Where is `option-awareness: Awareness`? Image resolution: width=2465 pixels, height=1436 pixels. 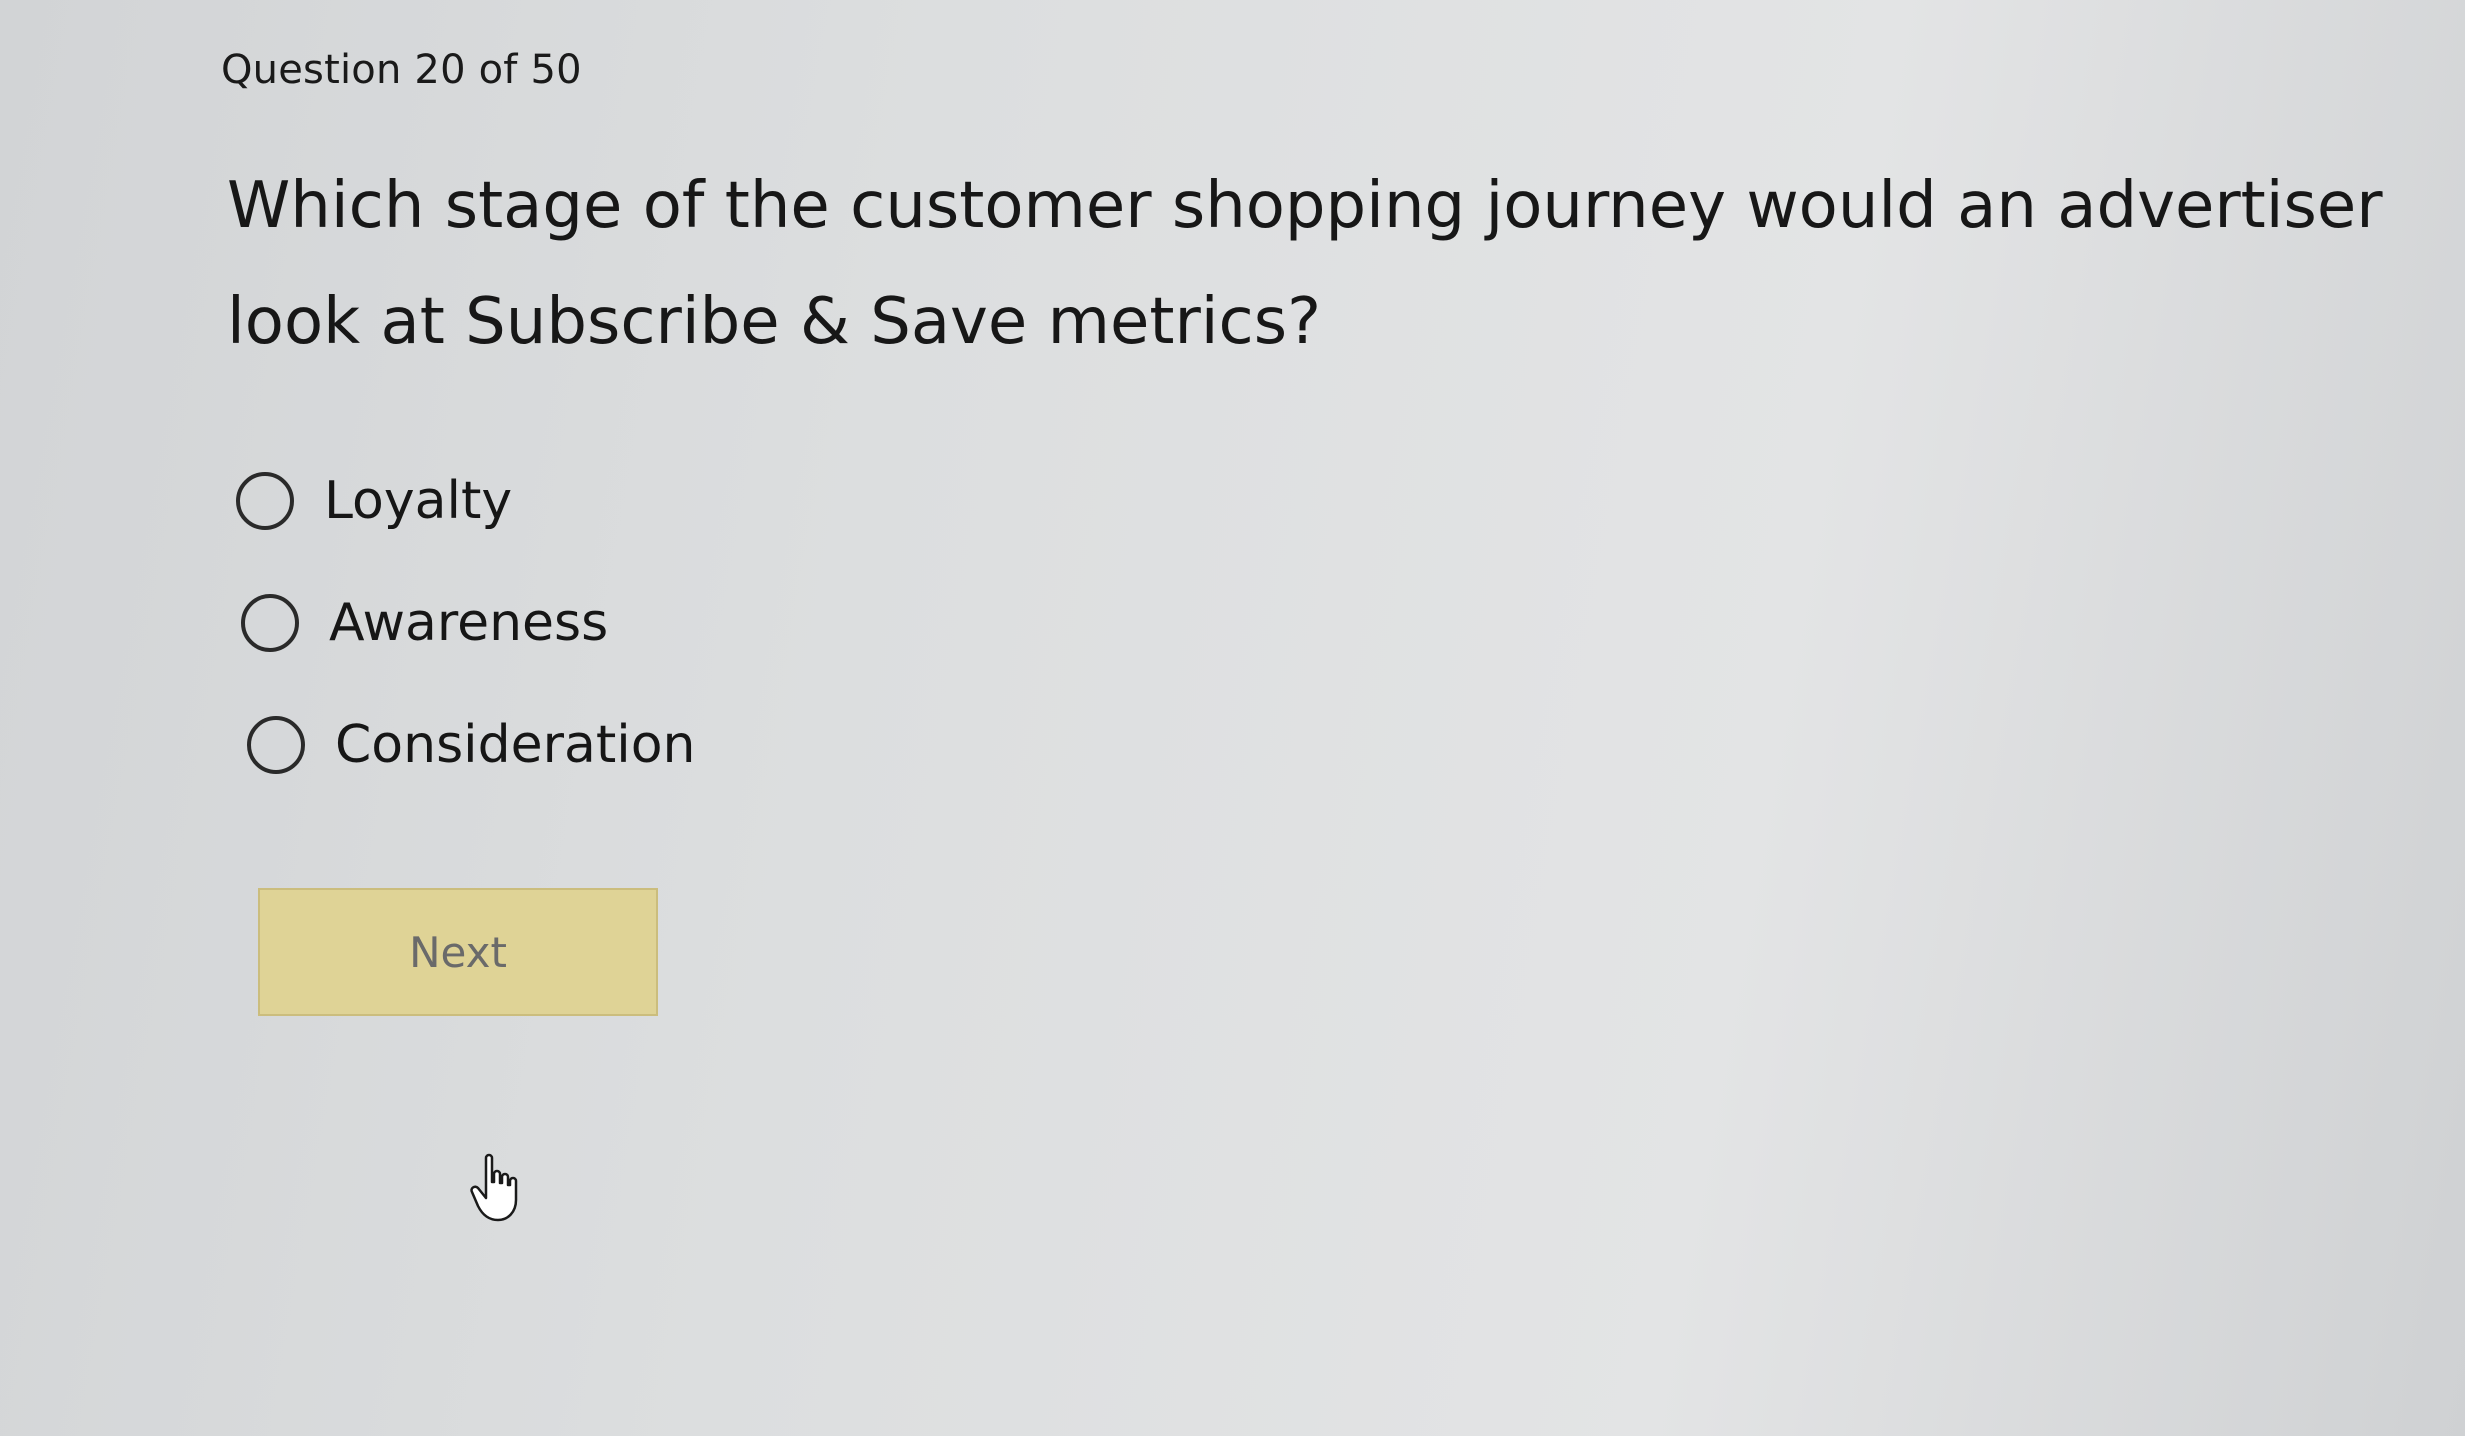 option-awareness: Awareness is located at coordinates (468, 623).